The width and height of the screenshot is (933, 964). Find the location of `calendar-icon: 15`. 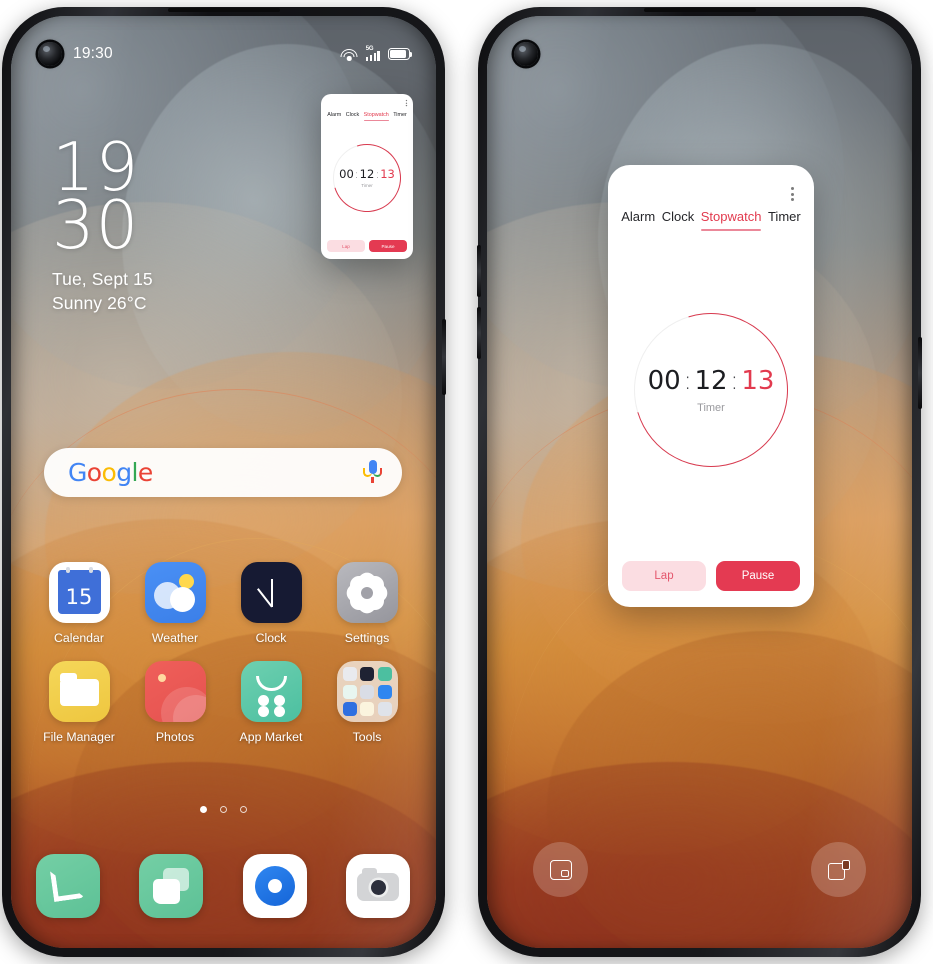

calendar-icon: 15 is located at coordinates (79, 592).